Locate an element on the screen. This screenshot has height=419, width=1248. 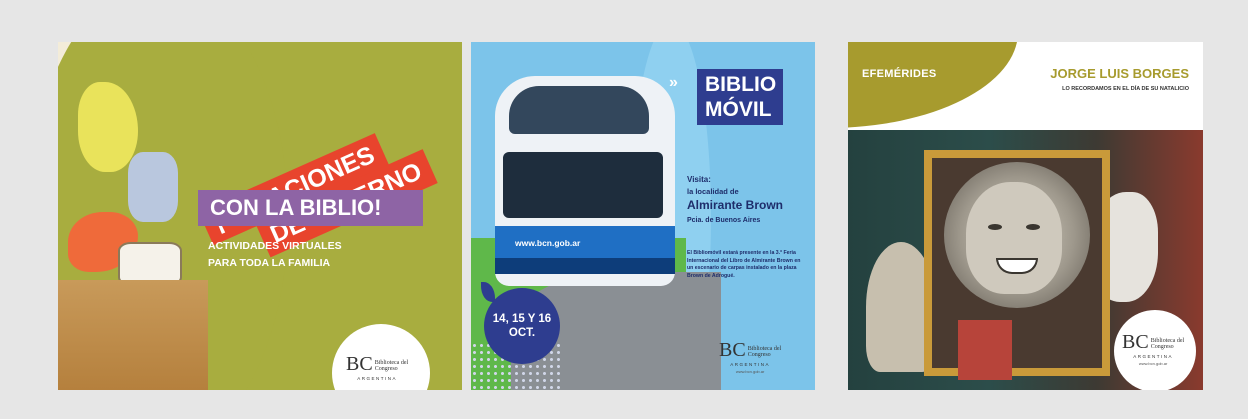
bus-url: www.bcn.gob.ar is located at coordinates (548, 243).